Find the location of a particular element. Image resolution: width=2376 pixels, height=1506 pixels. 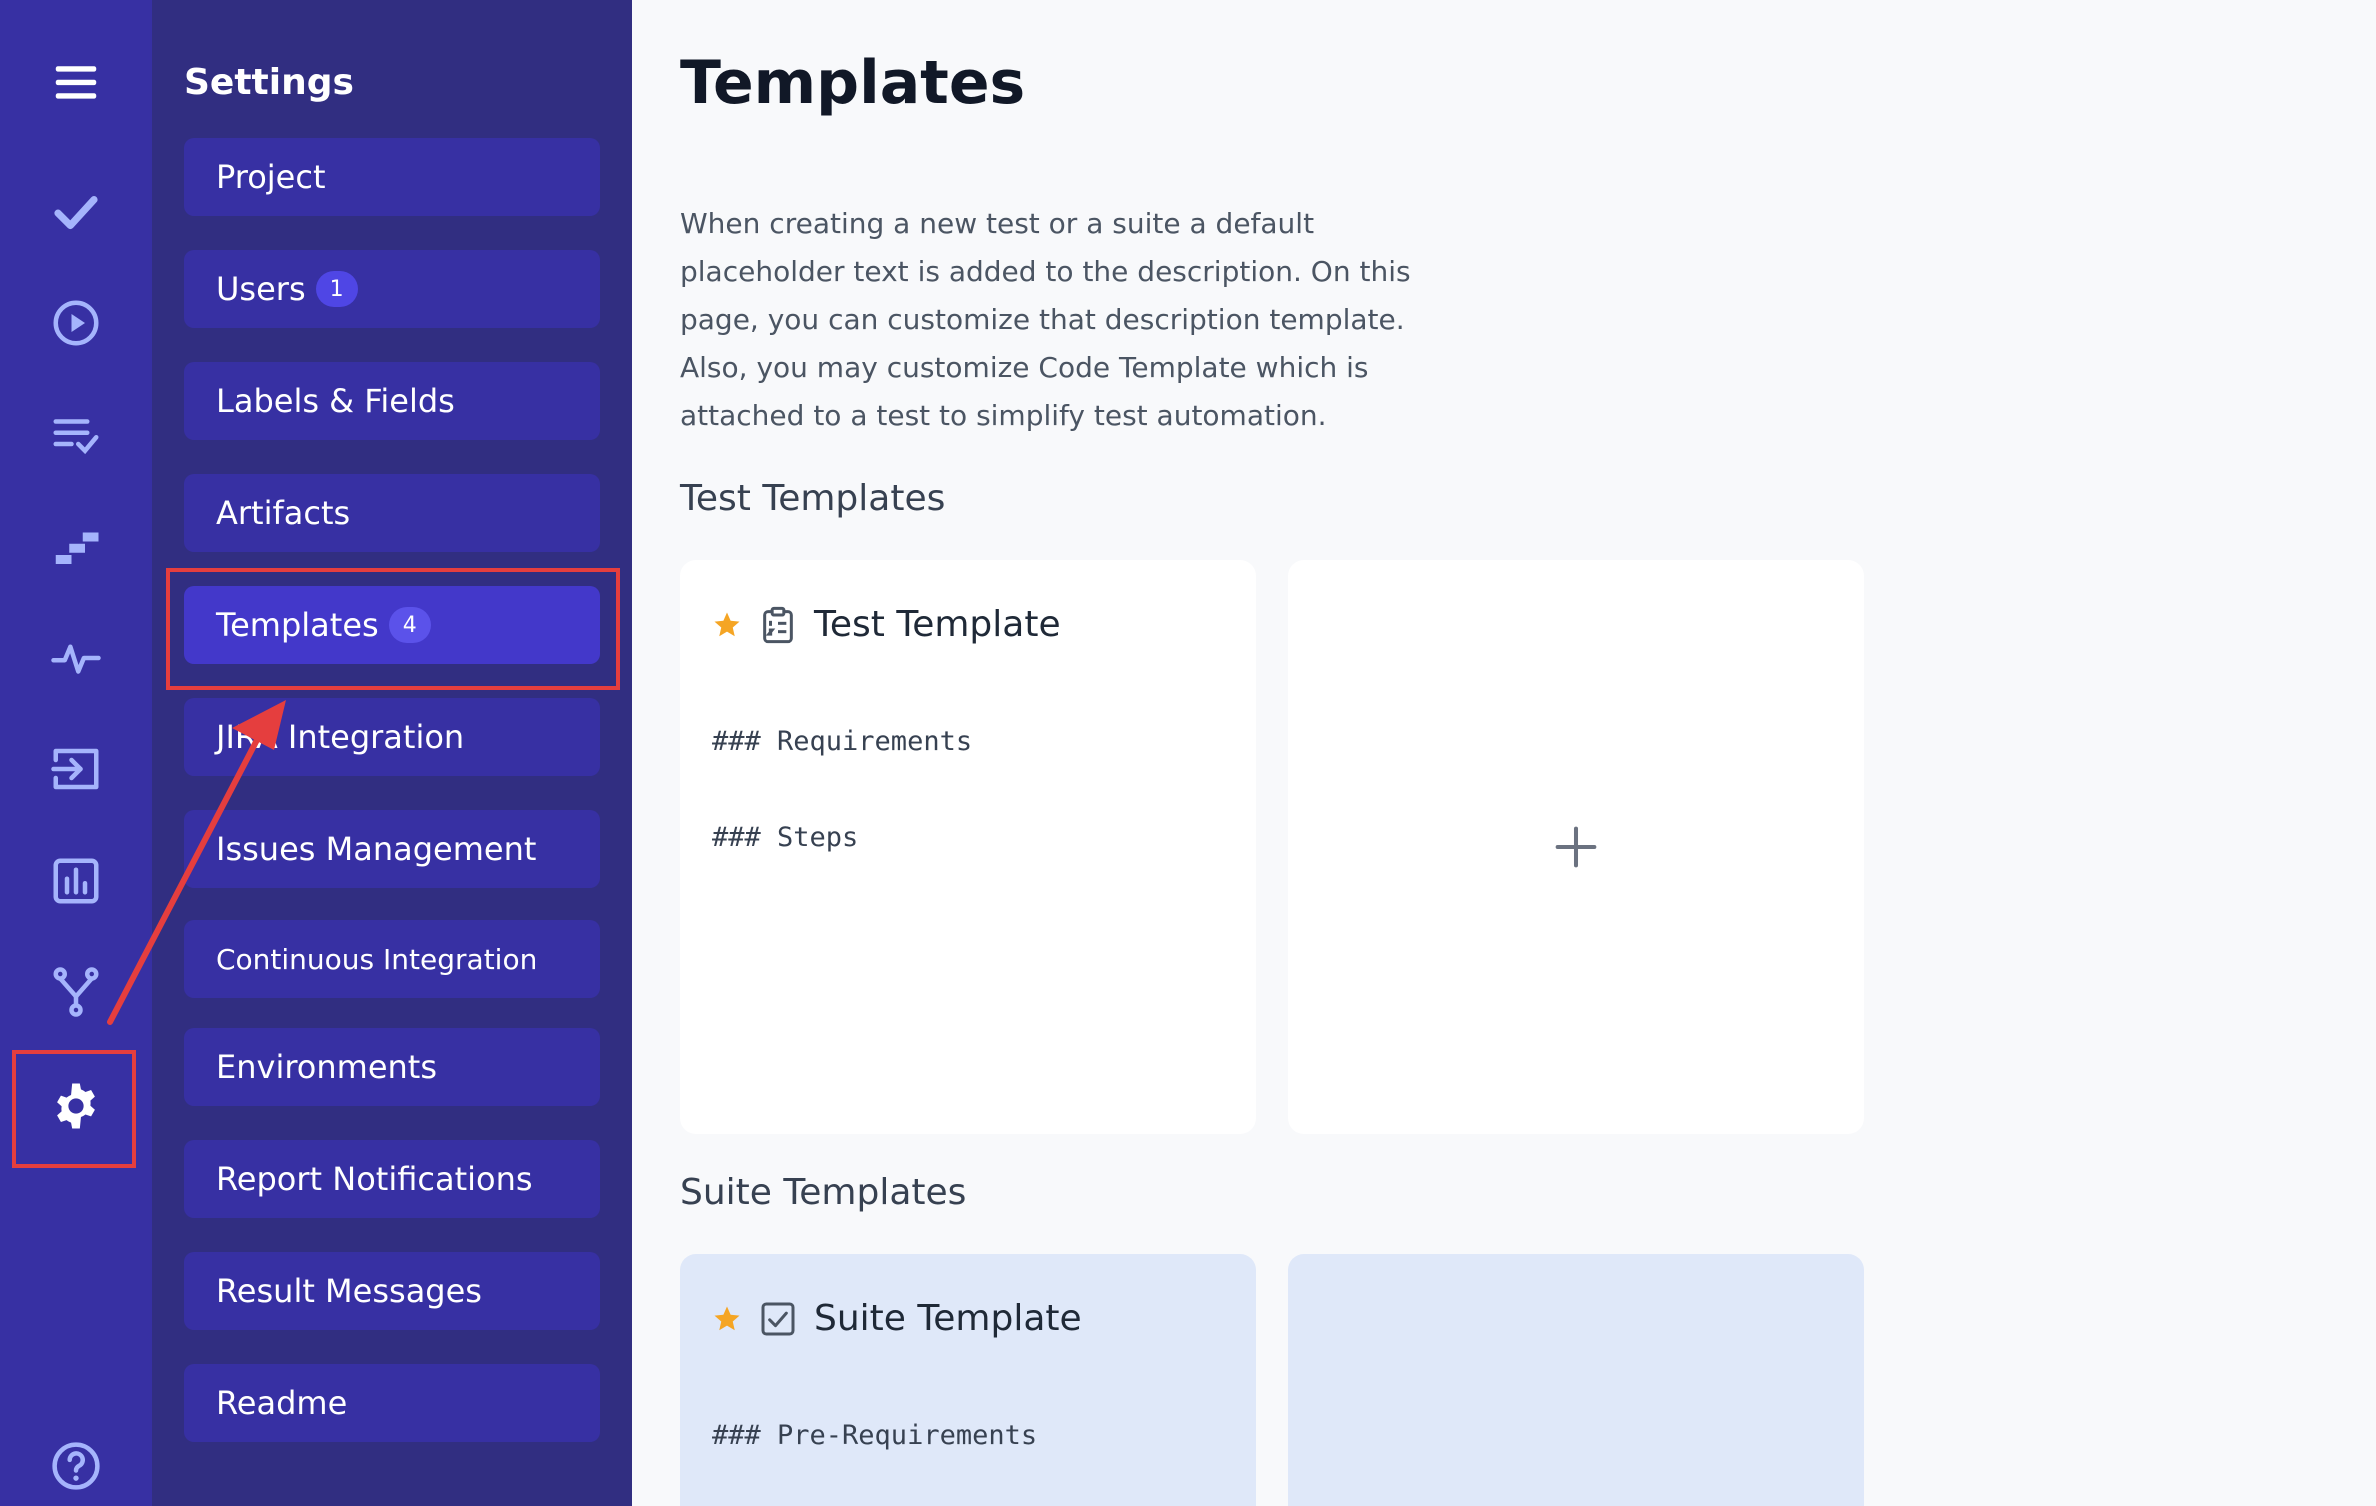

gear-highlight is located at coordinates (74, 1109).